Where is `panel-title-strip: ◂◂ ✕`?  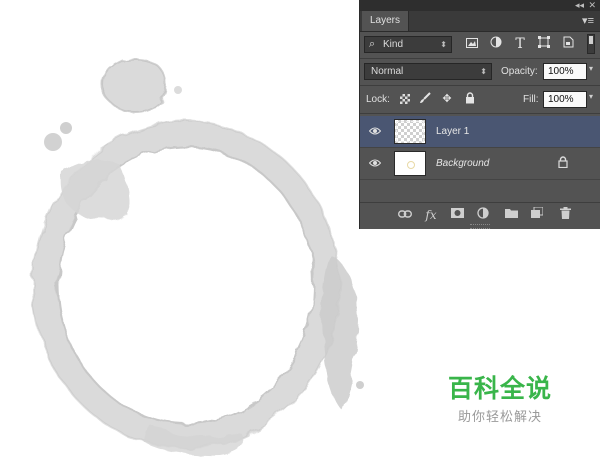
panel-title-strip: ◂◂ ✕ is located at coordinates (480, 5).